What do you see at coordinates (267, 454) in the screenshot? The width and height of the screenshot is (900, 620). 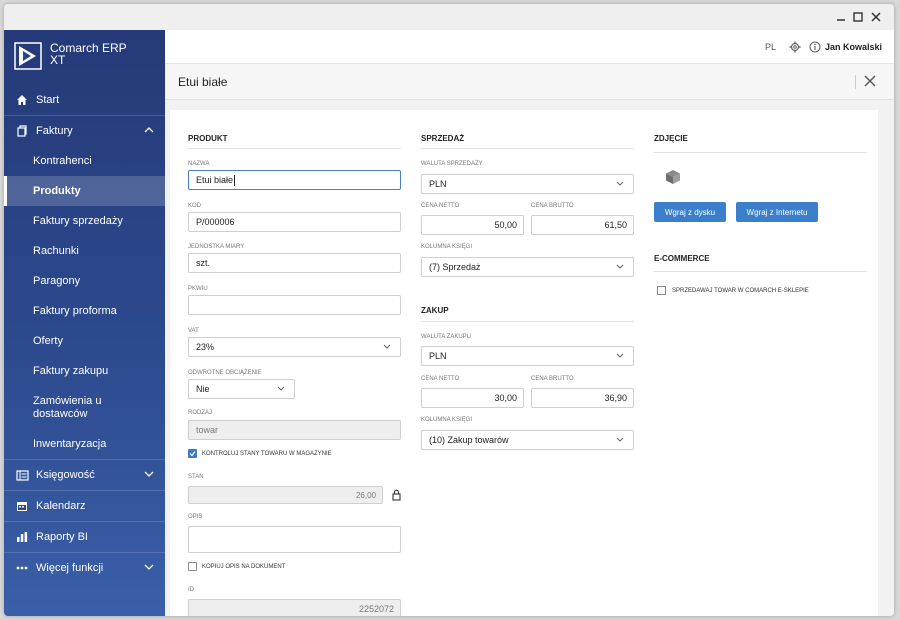 I see `kontroluj-label: KONTROLUJ STANY TOWARU W MAGAZYNIE` at bounding box center [267, 454].